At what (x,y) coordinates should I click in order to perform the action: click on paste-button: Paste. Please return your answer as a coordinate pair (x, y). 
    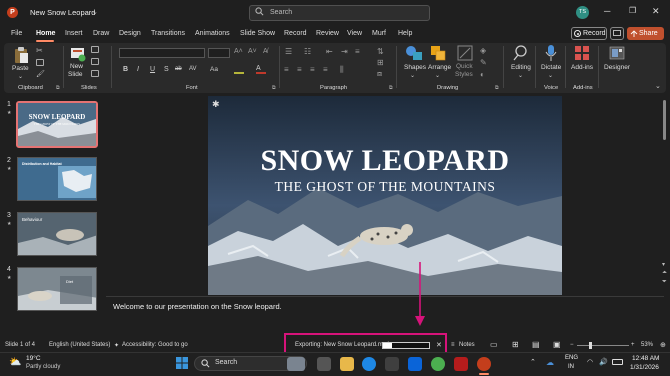
    Looking at the image, I should click on (20, 68).